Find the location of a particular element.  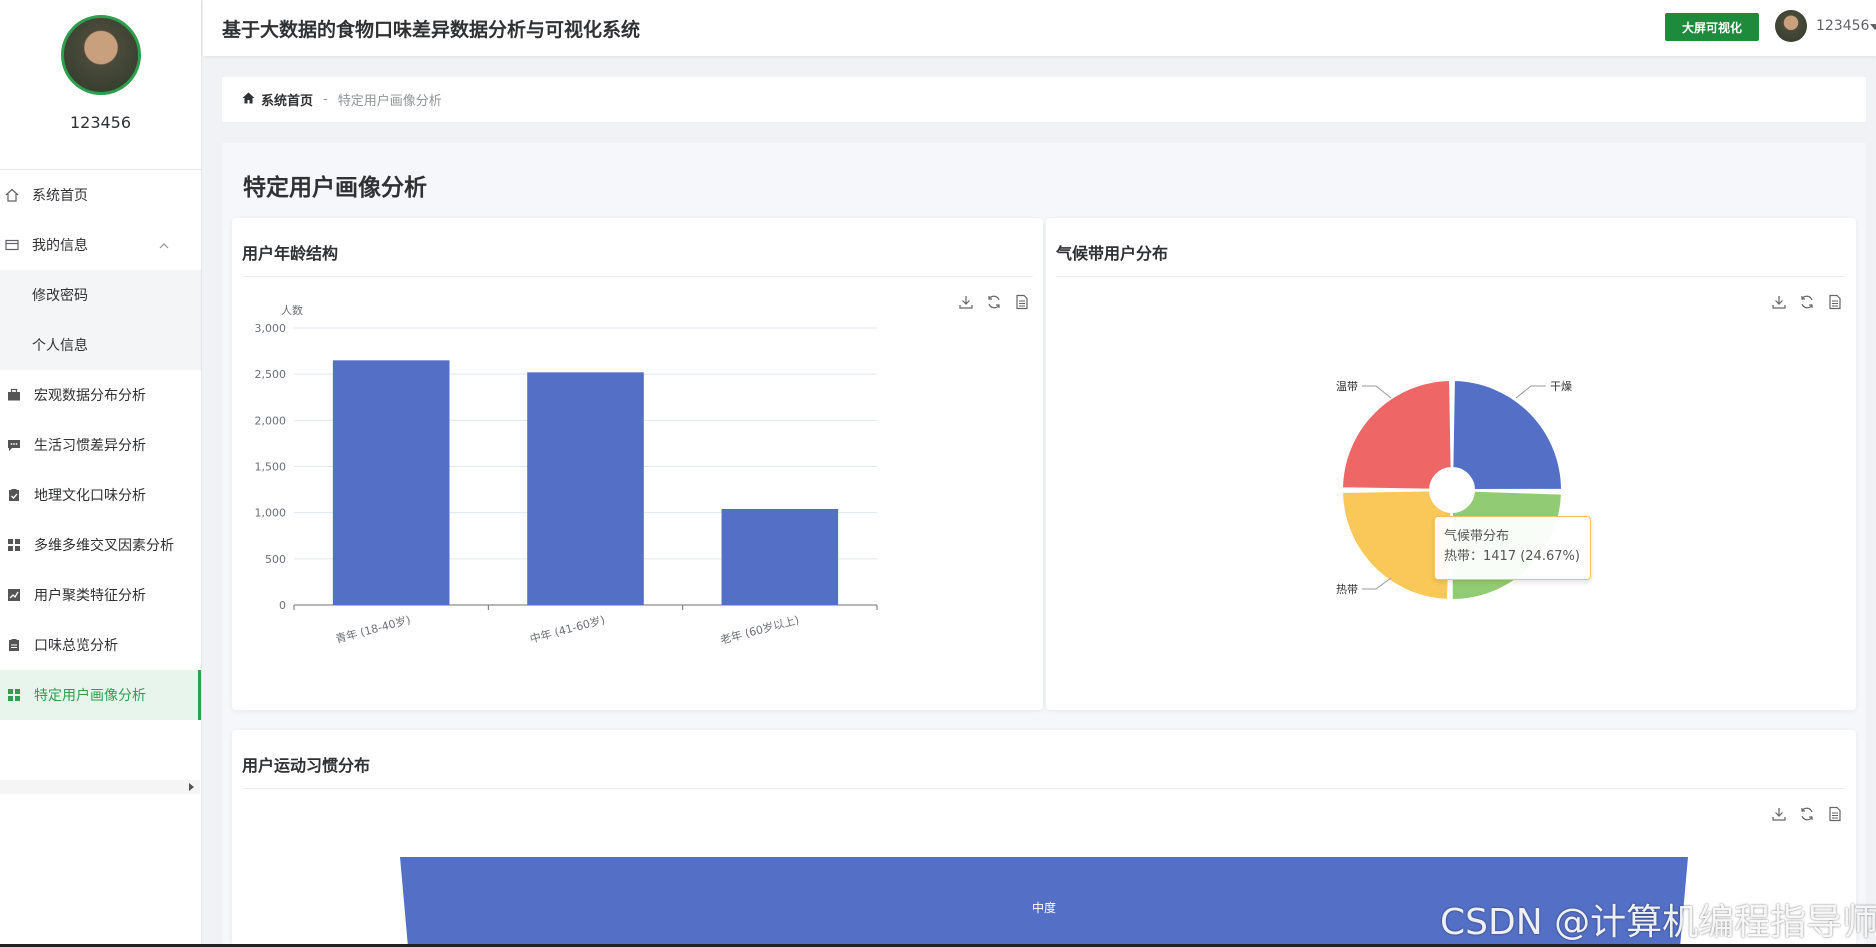

scroll-right-icon is located at coordinates (191, 787).